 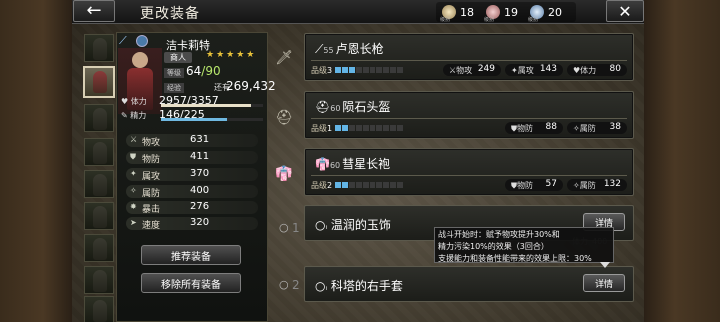 I want to click on phys-atk-icon: ⚔, so click(x=134, y=139).